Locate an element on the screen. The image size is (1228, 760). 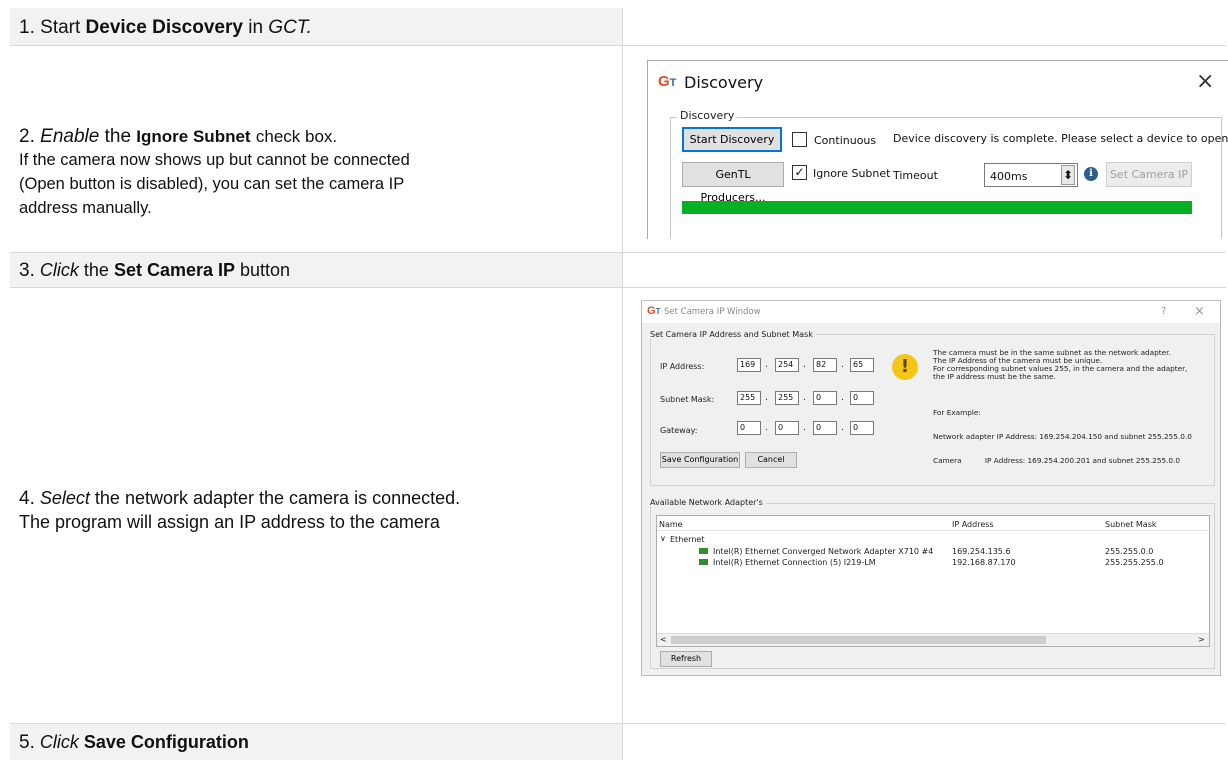
step-verb: Enable is located at coordinates (70, 136).